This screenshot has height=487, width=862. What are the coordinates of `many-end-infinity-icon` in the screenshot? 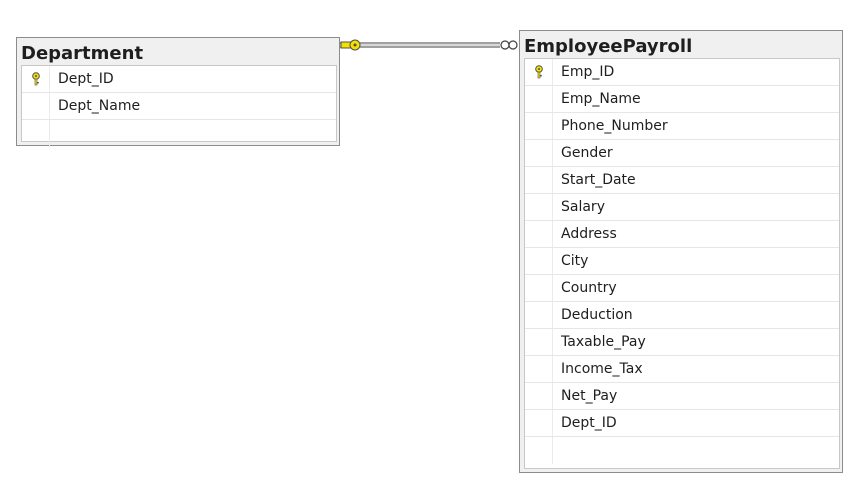 It's located at (509, 45).